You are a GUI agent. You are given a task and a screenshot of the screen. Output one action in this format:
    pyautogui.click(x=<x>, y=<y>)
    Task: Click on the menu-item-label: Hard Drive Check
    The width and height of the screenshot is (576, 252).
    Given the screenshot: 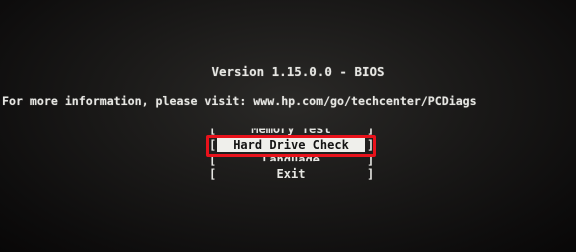 What is the action you would take?
    pyautogui.click(x=291, y=144)
    